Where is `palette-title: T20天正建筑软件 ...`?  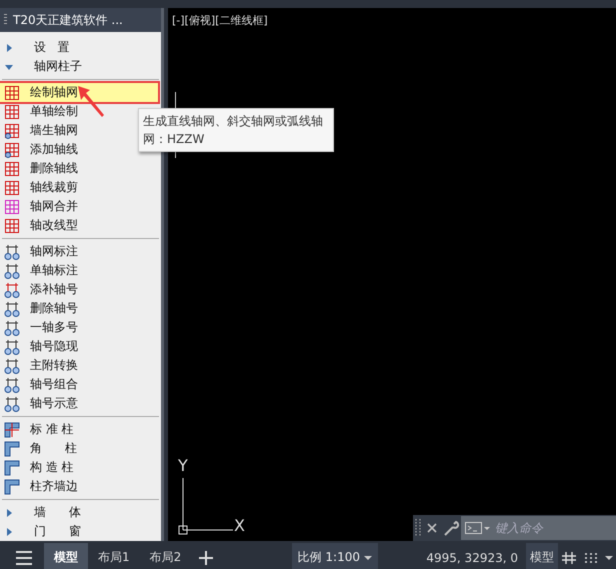
palette-title: T20天正建筑软件 ... is located at coordinates (80, 20).